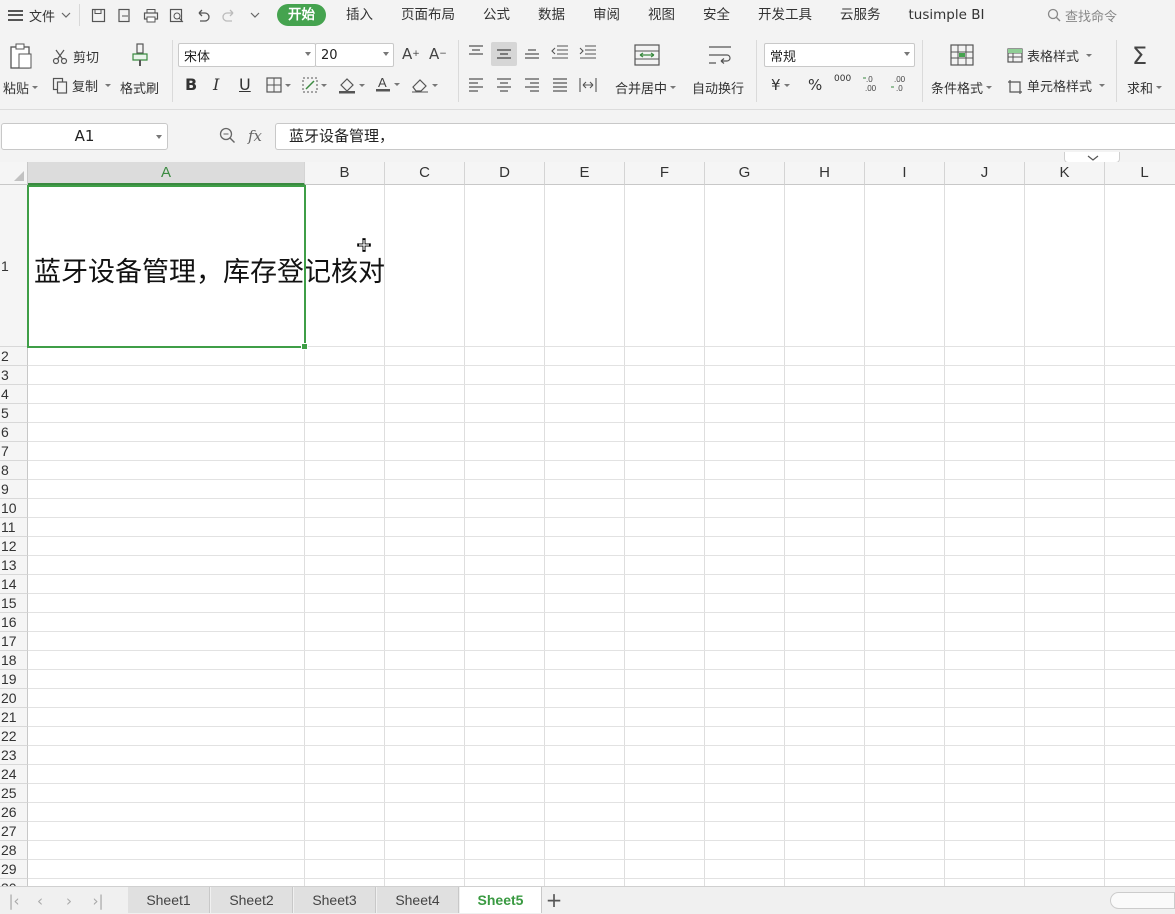 The height and width of the screenshot is (914, 1175). I want to click on zoom-formula-icon, so click(227, 137).